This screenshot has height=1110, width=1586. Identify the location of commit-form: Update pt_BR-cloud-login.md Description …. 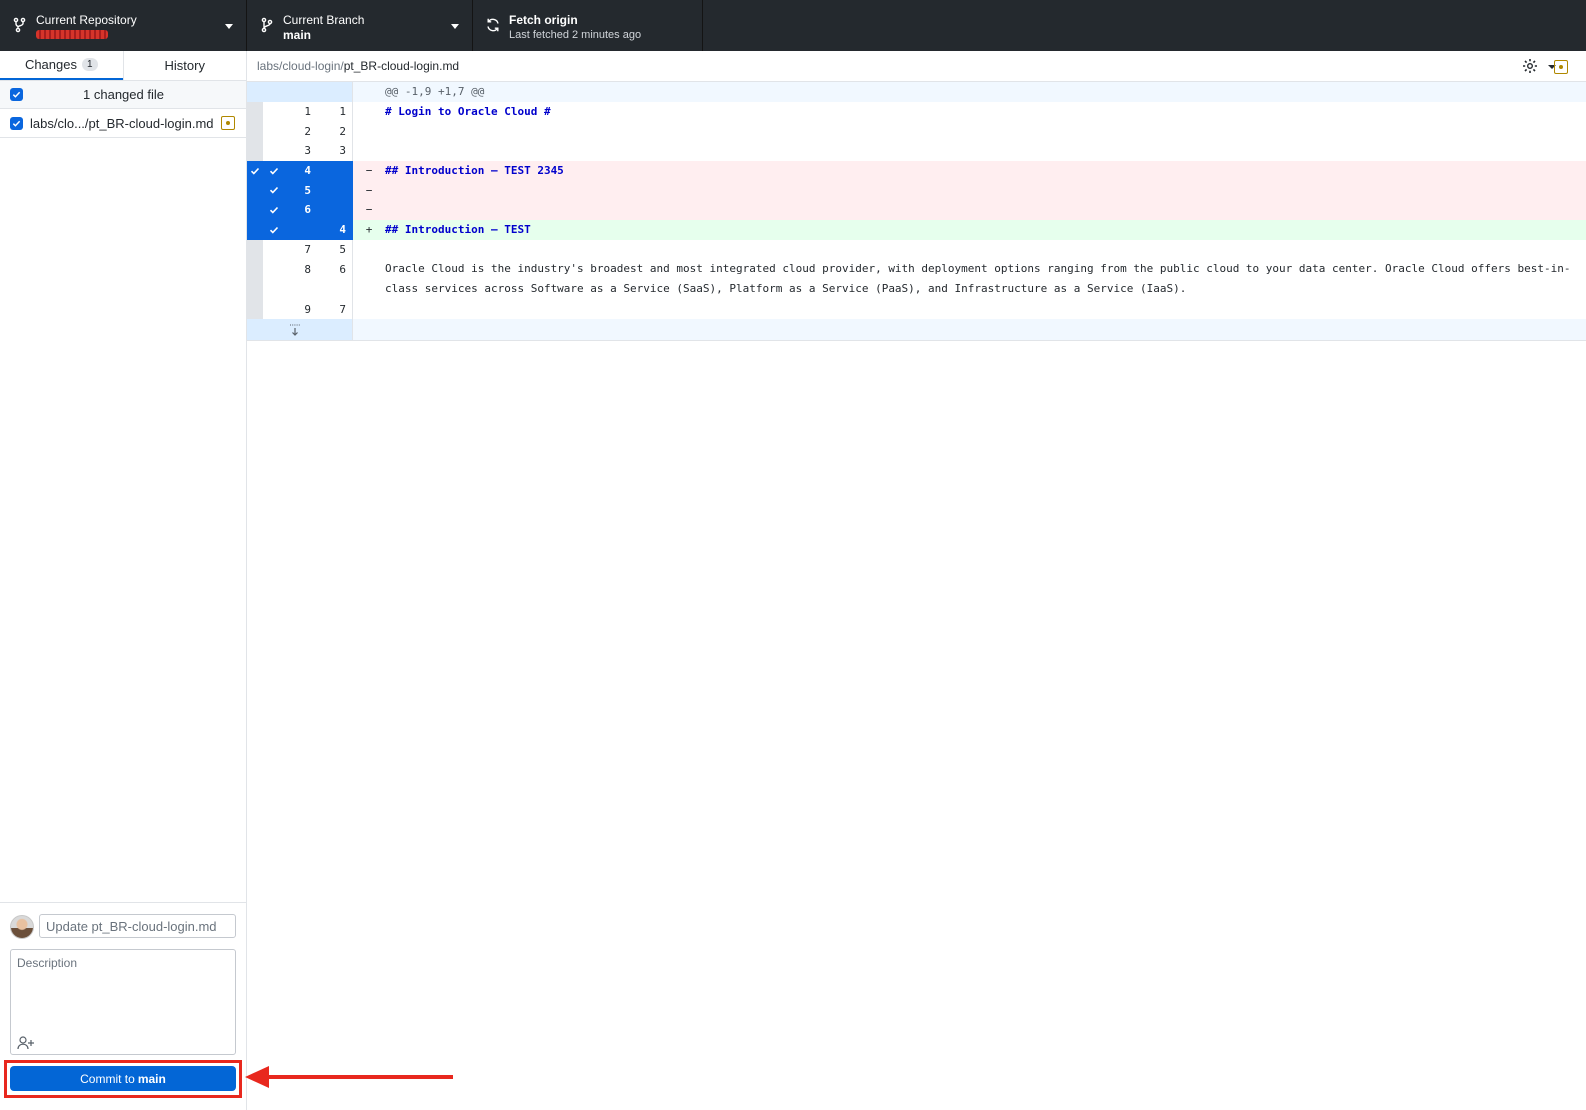
(123, 1006).